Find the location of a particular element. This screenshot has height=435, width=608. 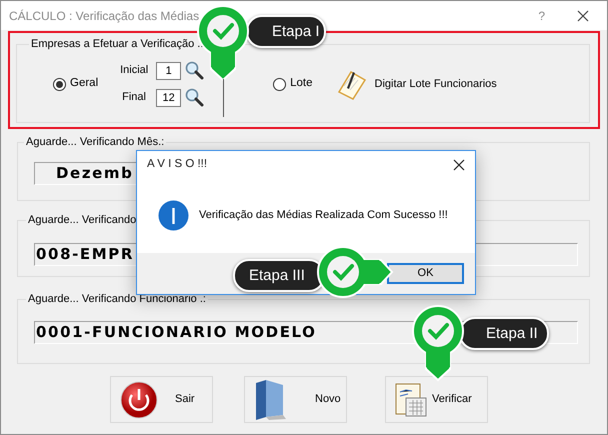

input-field: 1 is located at coordinates (169, 71).